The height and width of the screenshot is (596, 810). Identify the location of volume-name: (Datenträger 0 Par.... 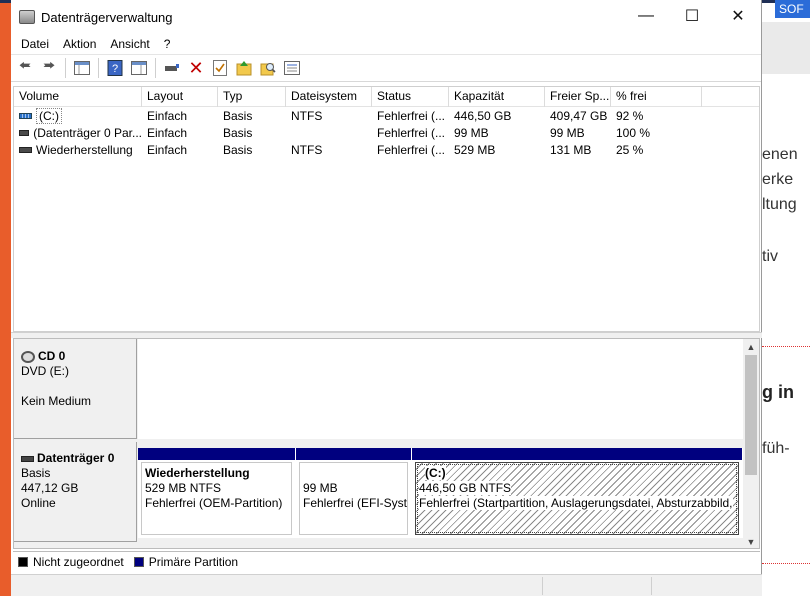
(87, 132).